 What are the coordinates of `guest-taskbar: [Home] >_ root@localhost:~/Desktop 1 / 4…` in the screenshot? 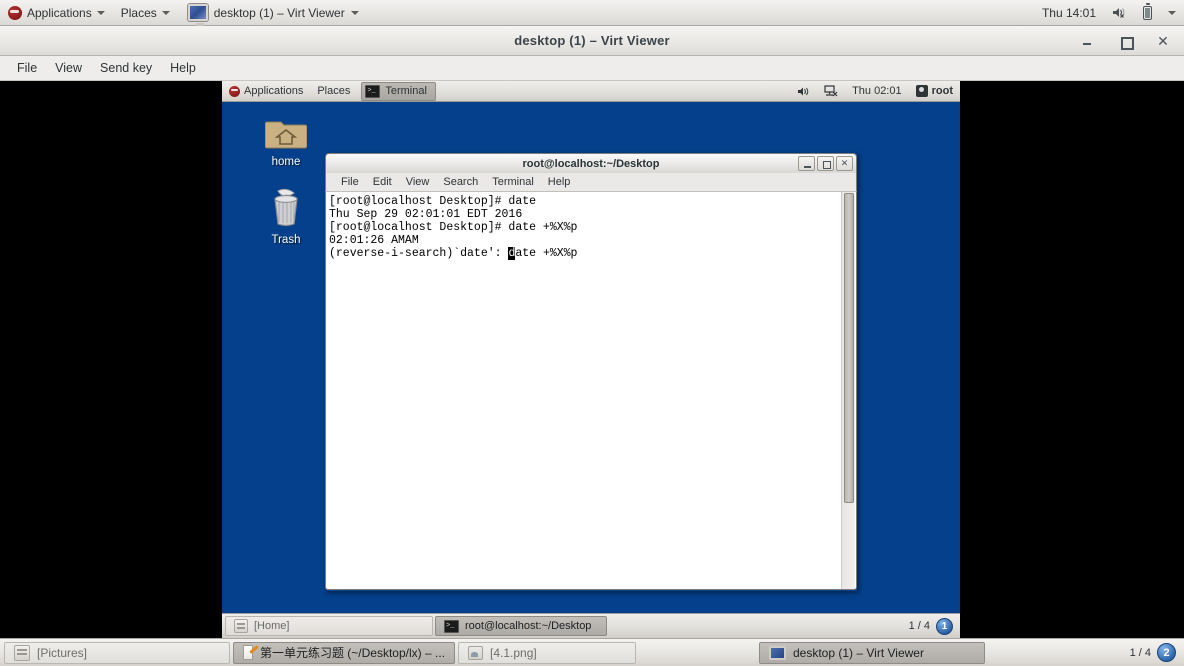 It's located at (591, 625).